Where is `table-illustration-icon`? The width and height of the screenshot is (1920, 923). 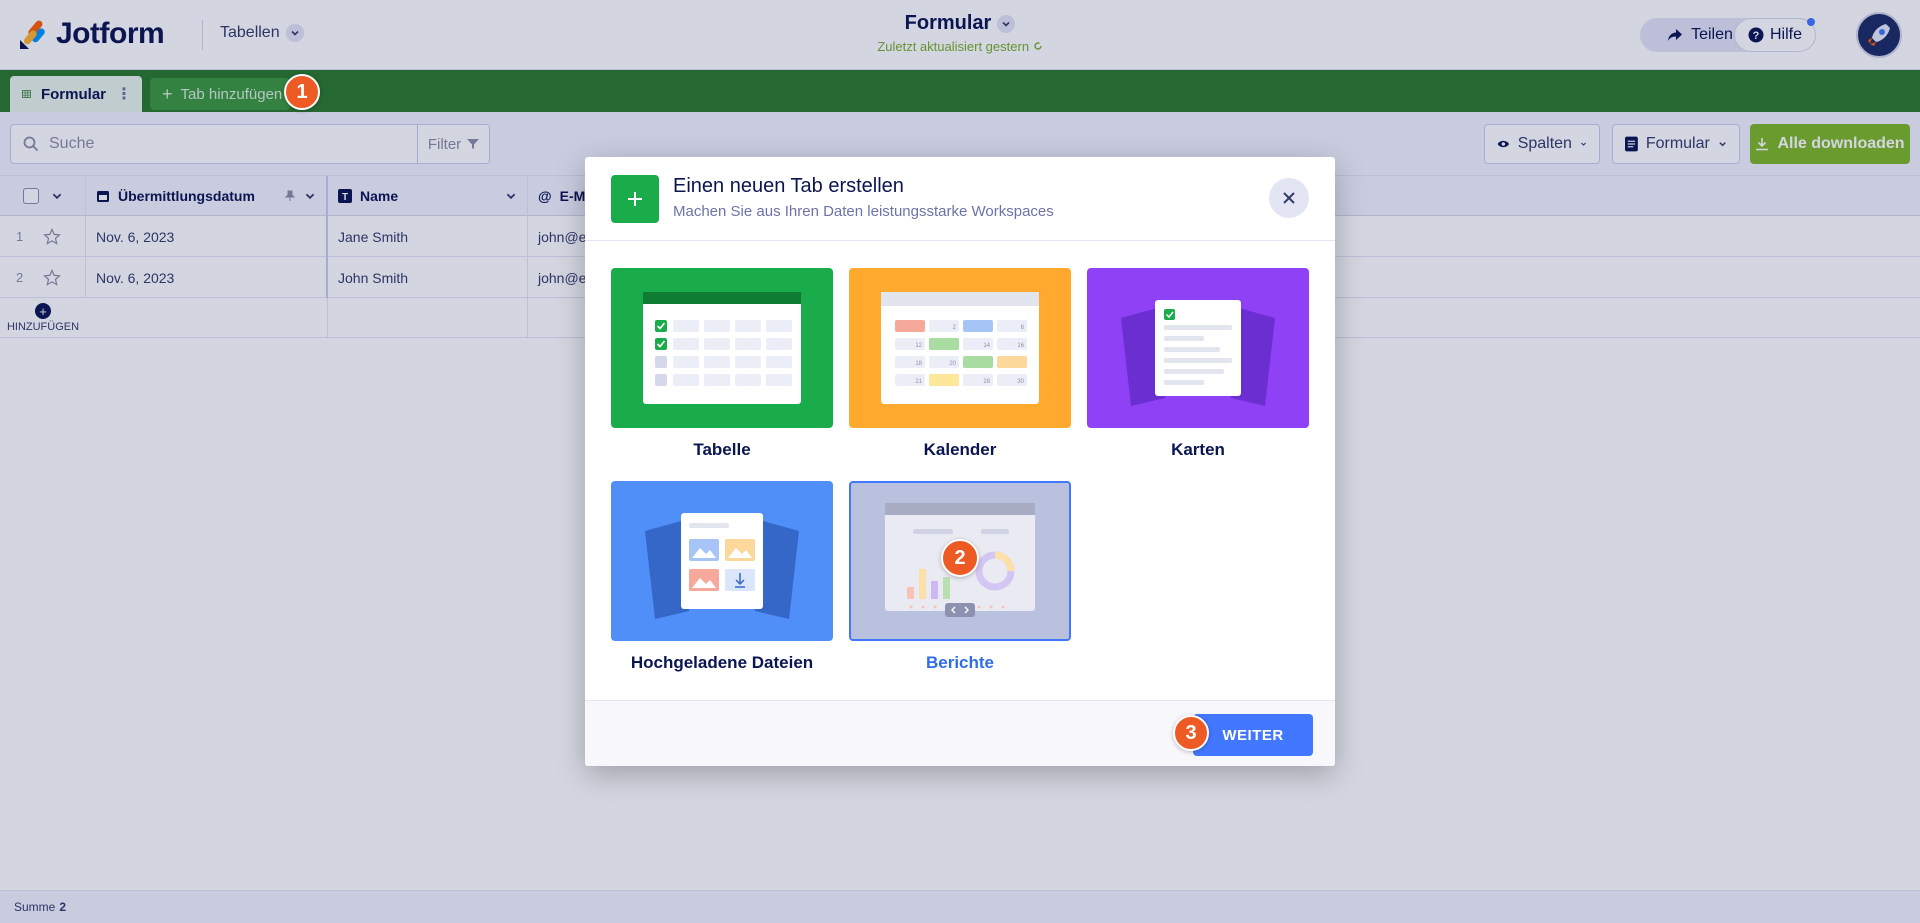
table-illustration-icon is located at coordinates (722, 348).